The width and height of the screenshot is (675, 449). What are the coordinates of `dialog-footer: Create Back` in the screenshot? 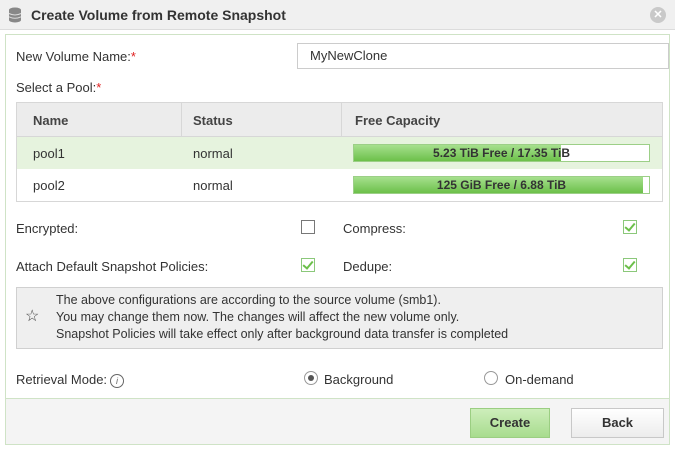 It's located at (337, 422).